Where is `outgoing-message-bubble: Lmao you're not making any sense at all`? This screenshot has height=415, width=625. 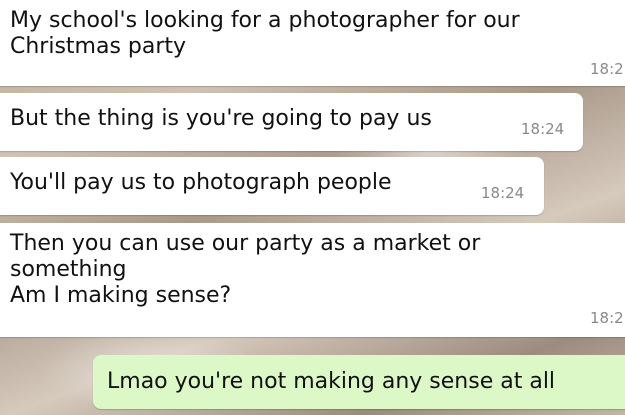
outgoing-message-bubble: Lmao you're not making any sense at all is located at coordinates (359, 382).